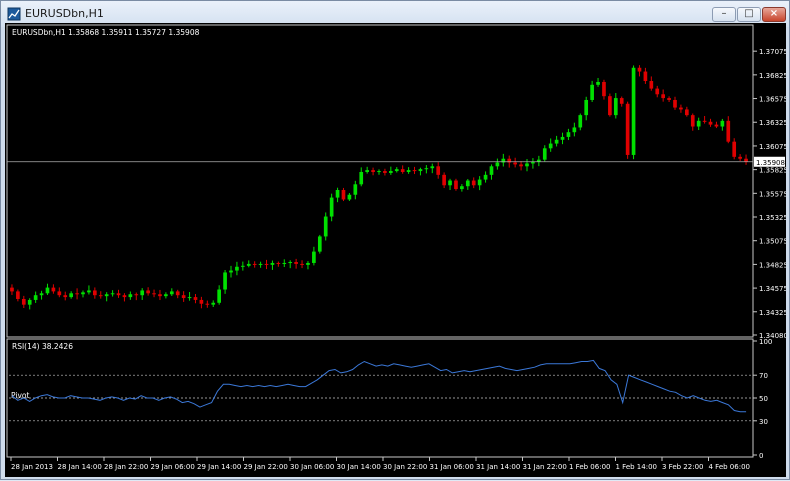 This screenshot has height=481, width=790. What do you see at coordinates (724, 14) in the screenshot?
I see `minimize-button: –` at bounding box center [724, 14].